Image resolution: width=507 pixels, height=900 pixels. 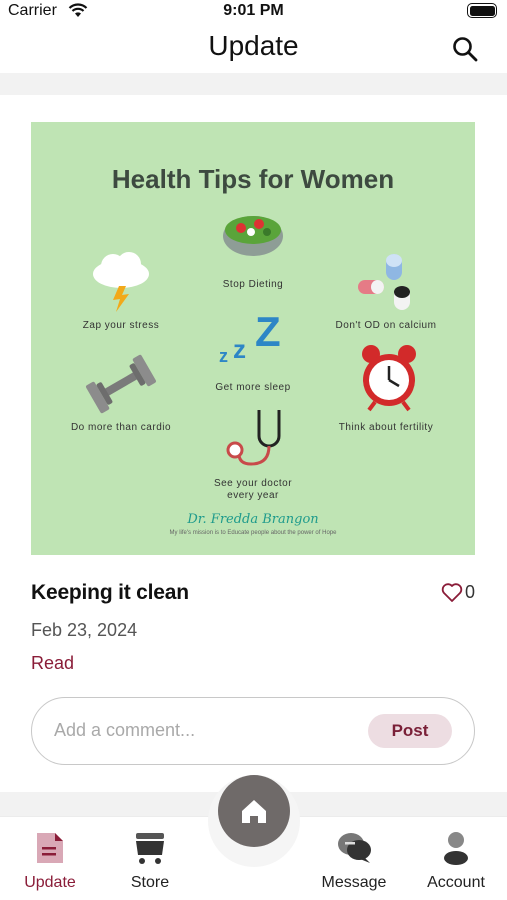 I want to click on dumbbell-icon, so click(x=121, y=384).